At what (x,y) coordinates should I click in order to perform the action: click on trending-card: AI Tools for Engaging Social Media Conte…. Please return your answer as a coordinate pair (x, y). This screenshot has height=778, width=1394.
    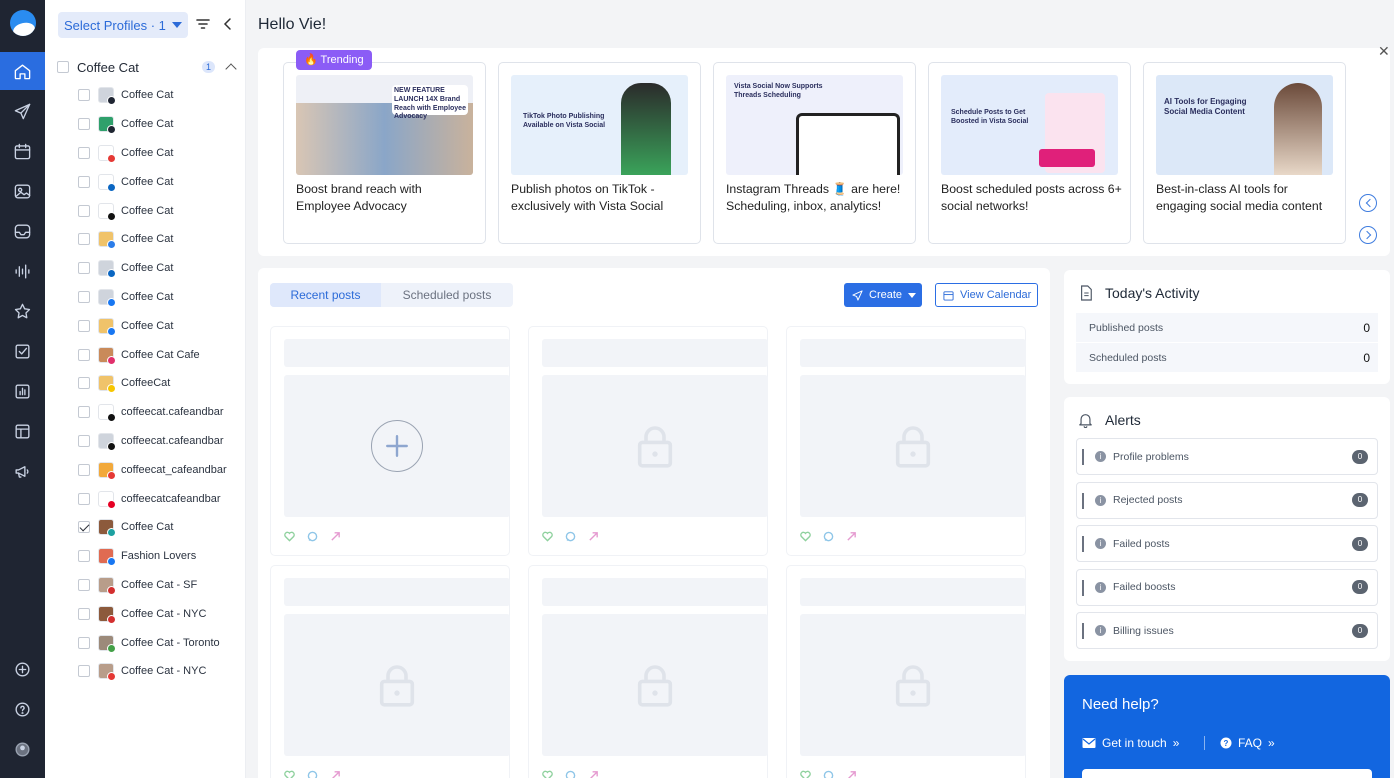
    Looking at the image, I should click on (1244, 153).